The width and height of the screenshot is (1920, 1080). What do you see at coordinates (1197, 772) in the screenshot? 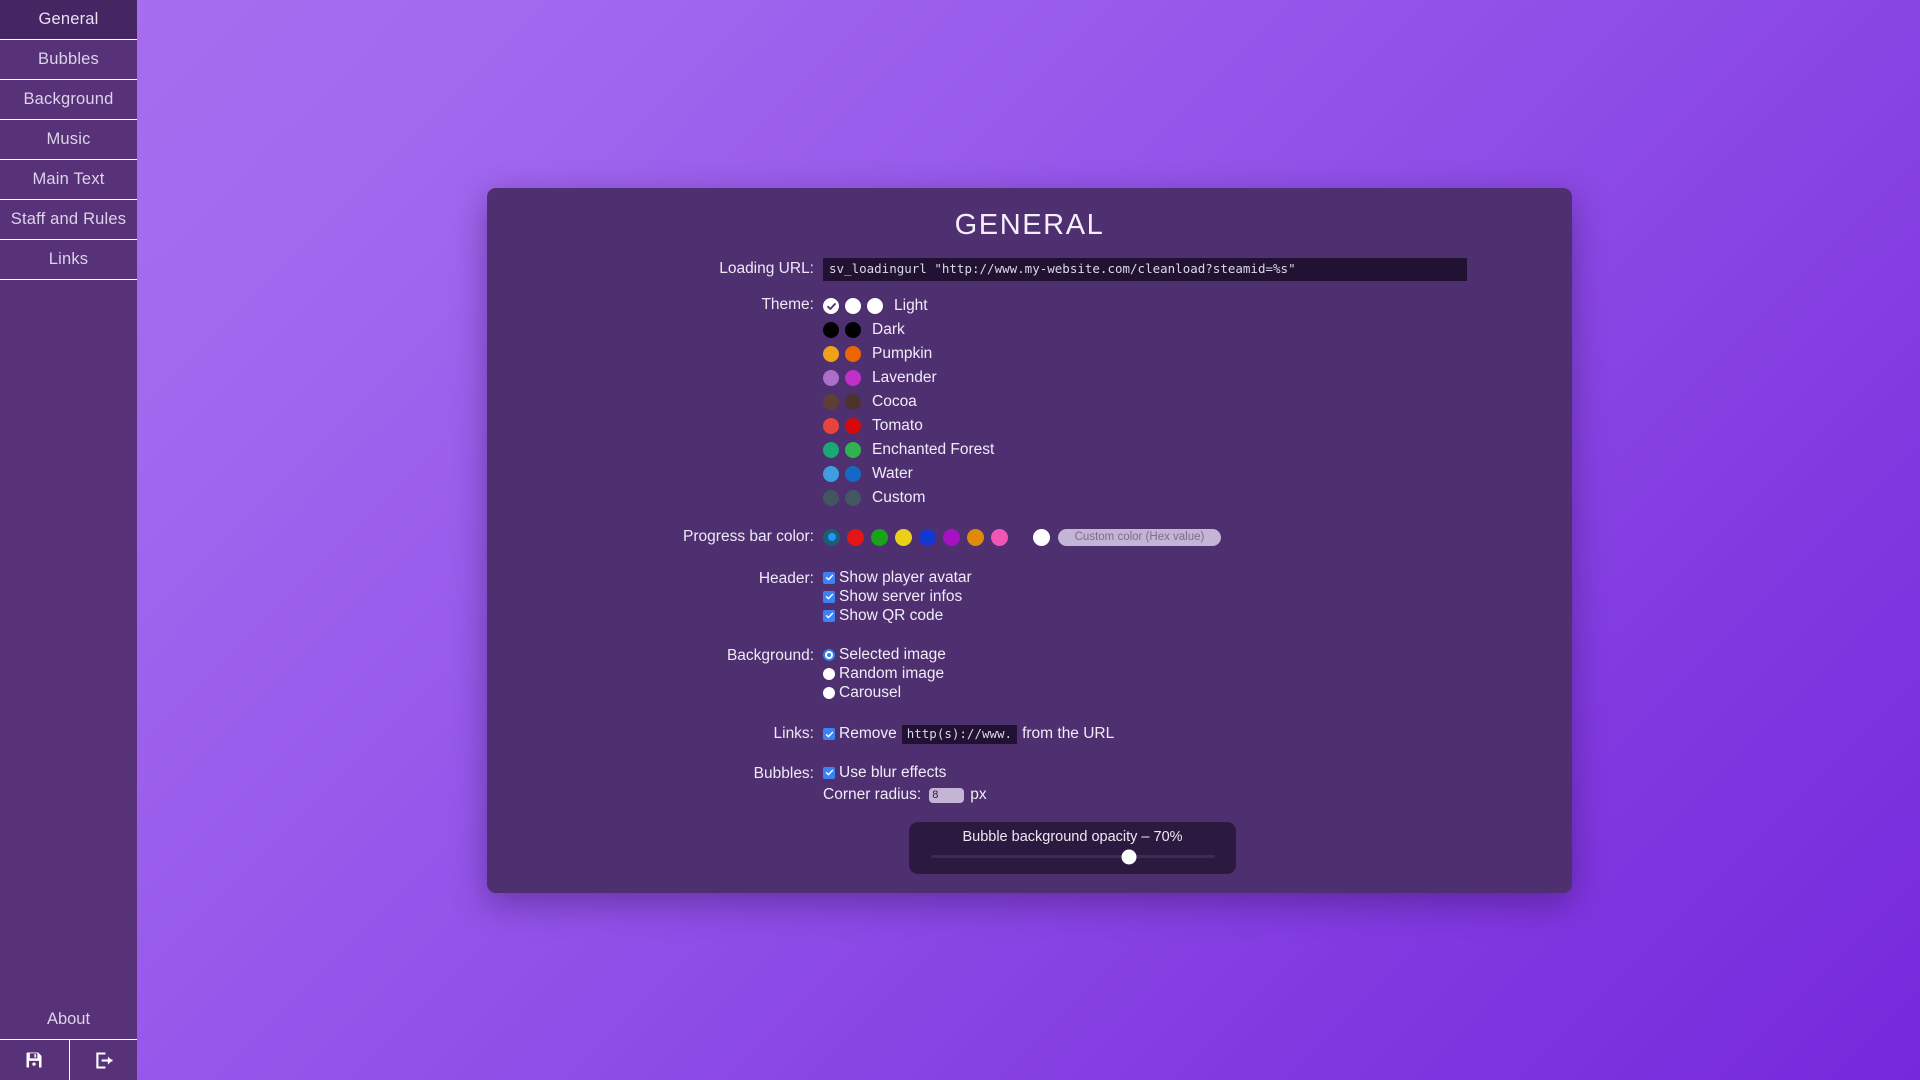
I see `bubbles-blur-option: Use blur effects` at bounding box center [1197, 772].